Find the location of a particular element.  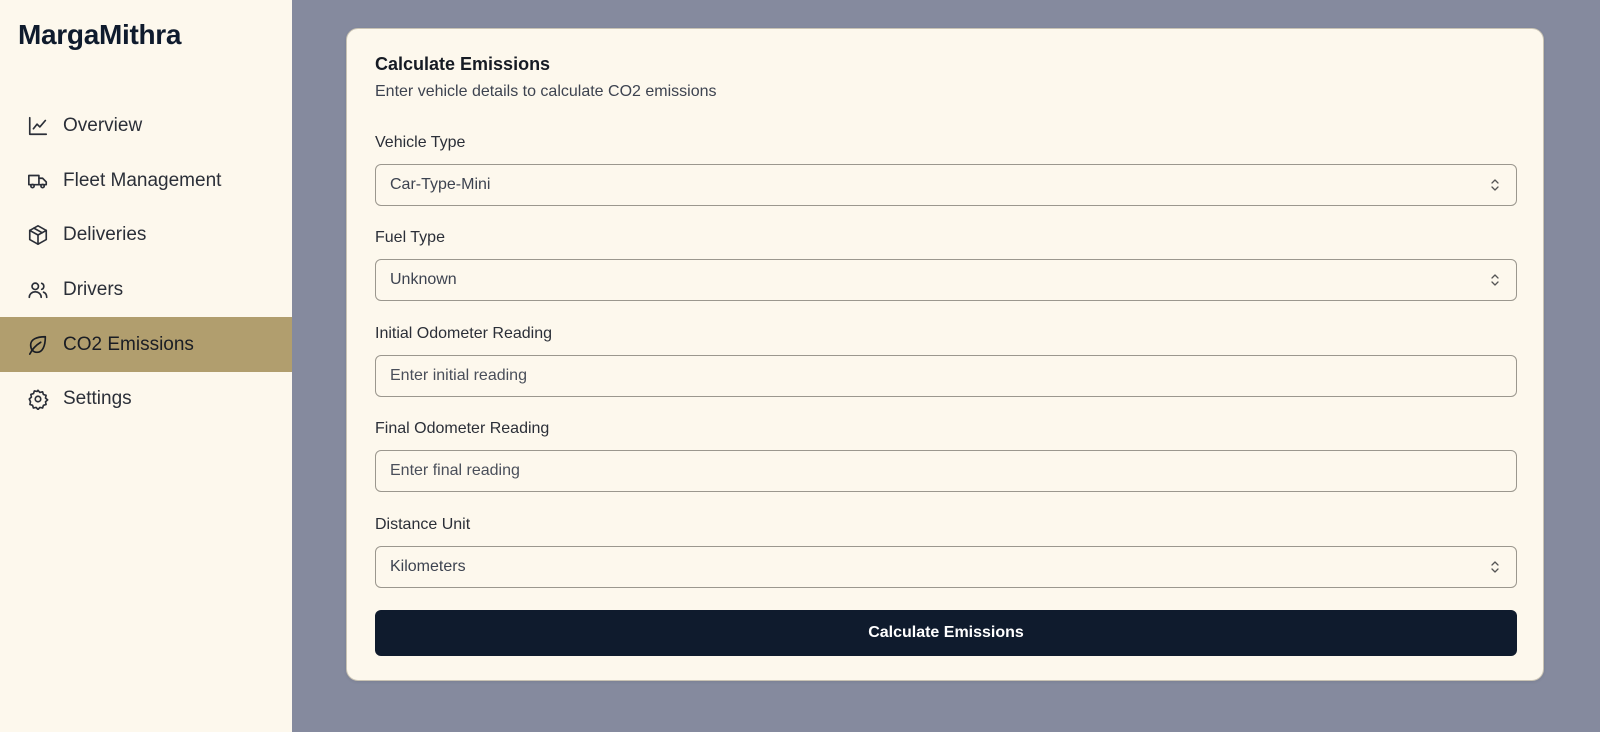

fuel-type-select: Unknown is located at coordinates (946, 280).